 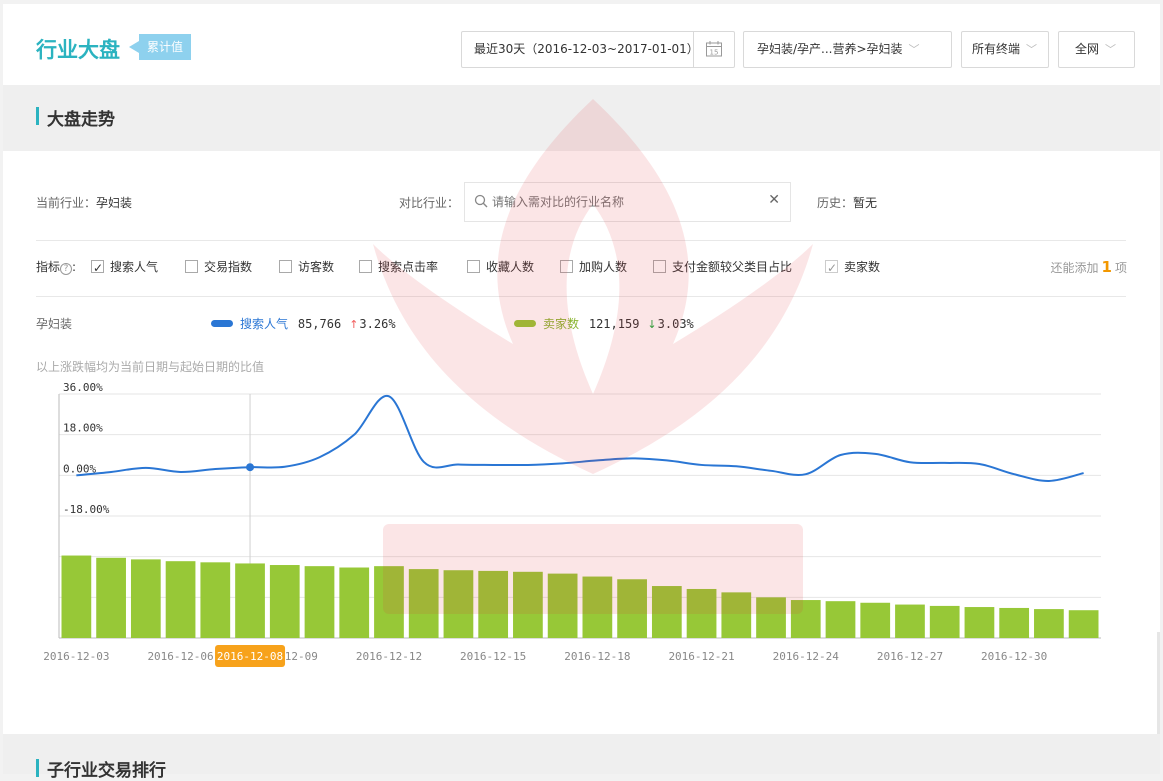 I want to click on line-path, so click(x=580, y=438).